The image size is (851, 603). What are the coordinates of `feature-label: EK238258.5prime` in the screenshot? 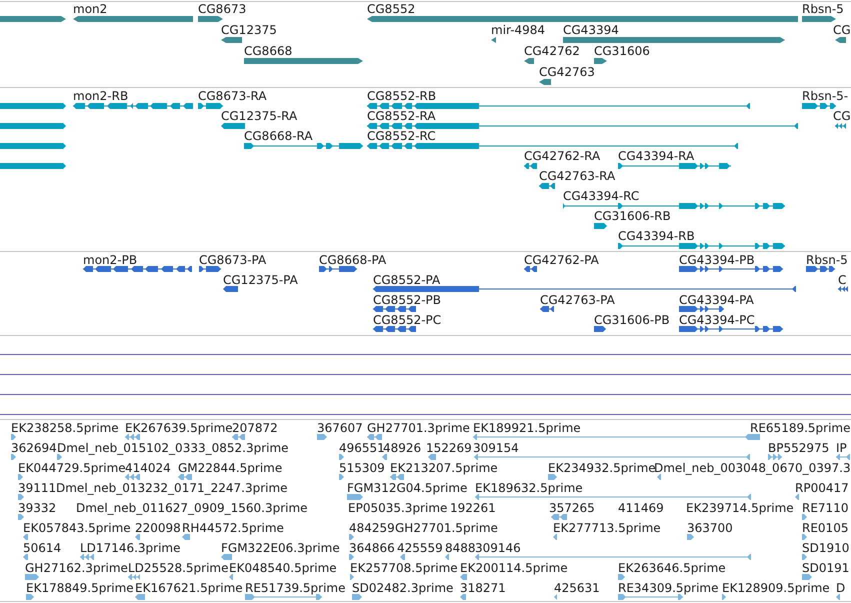 It's located at (65, 428).